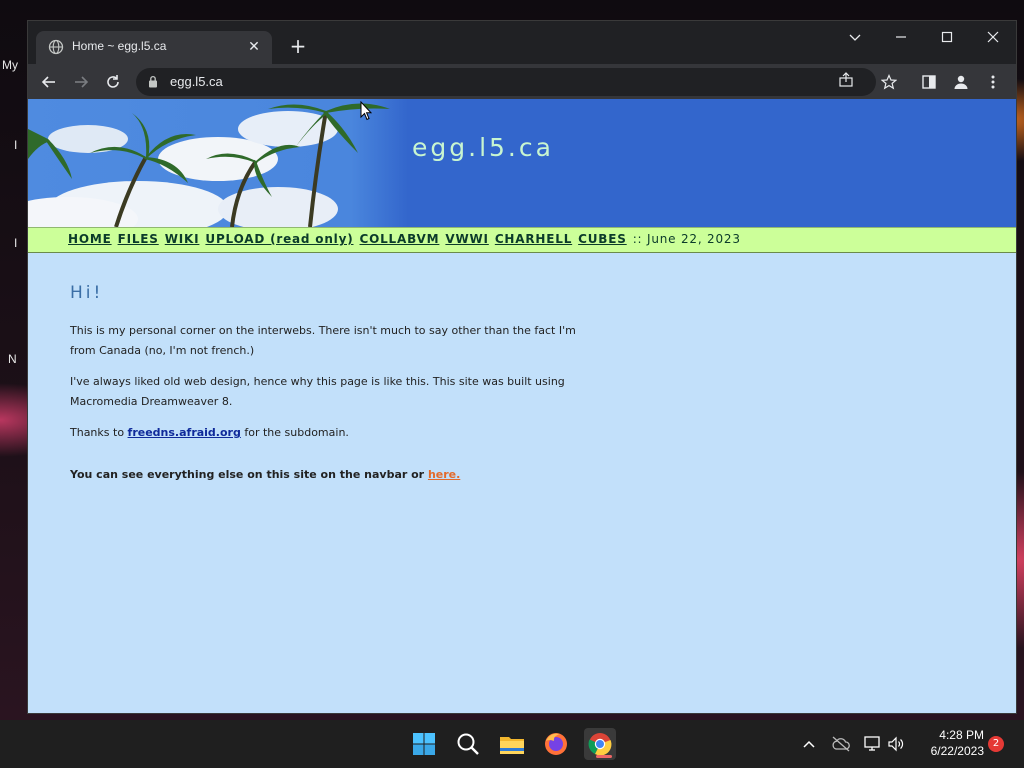 Image resolution: width=1024 pixels, height=768 pixels. I want to click on forward-button, so click(81, 82).